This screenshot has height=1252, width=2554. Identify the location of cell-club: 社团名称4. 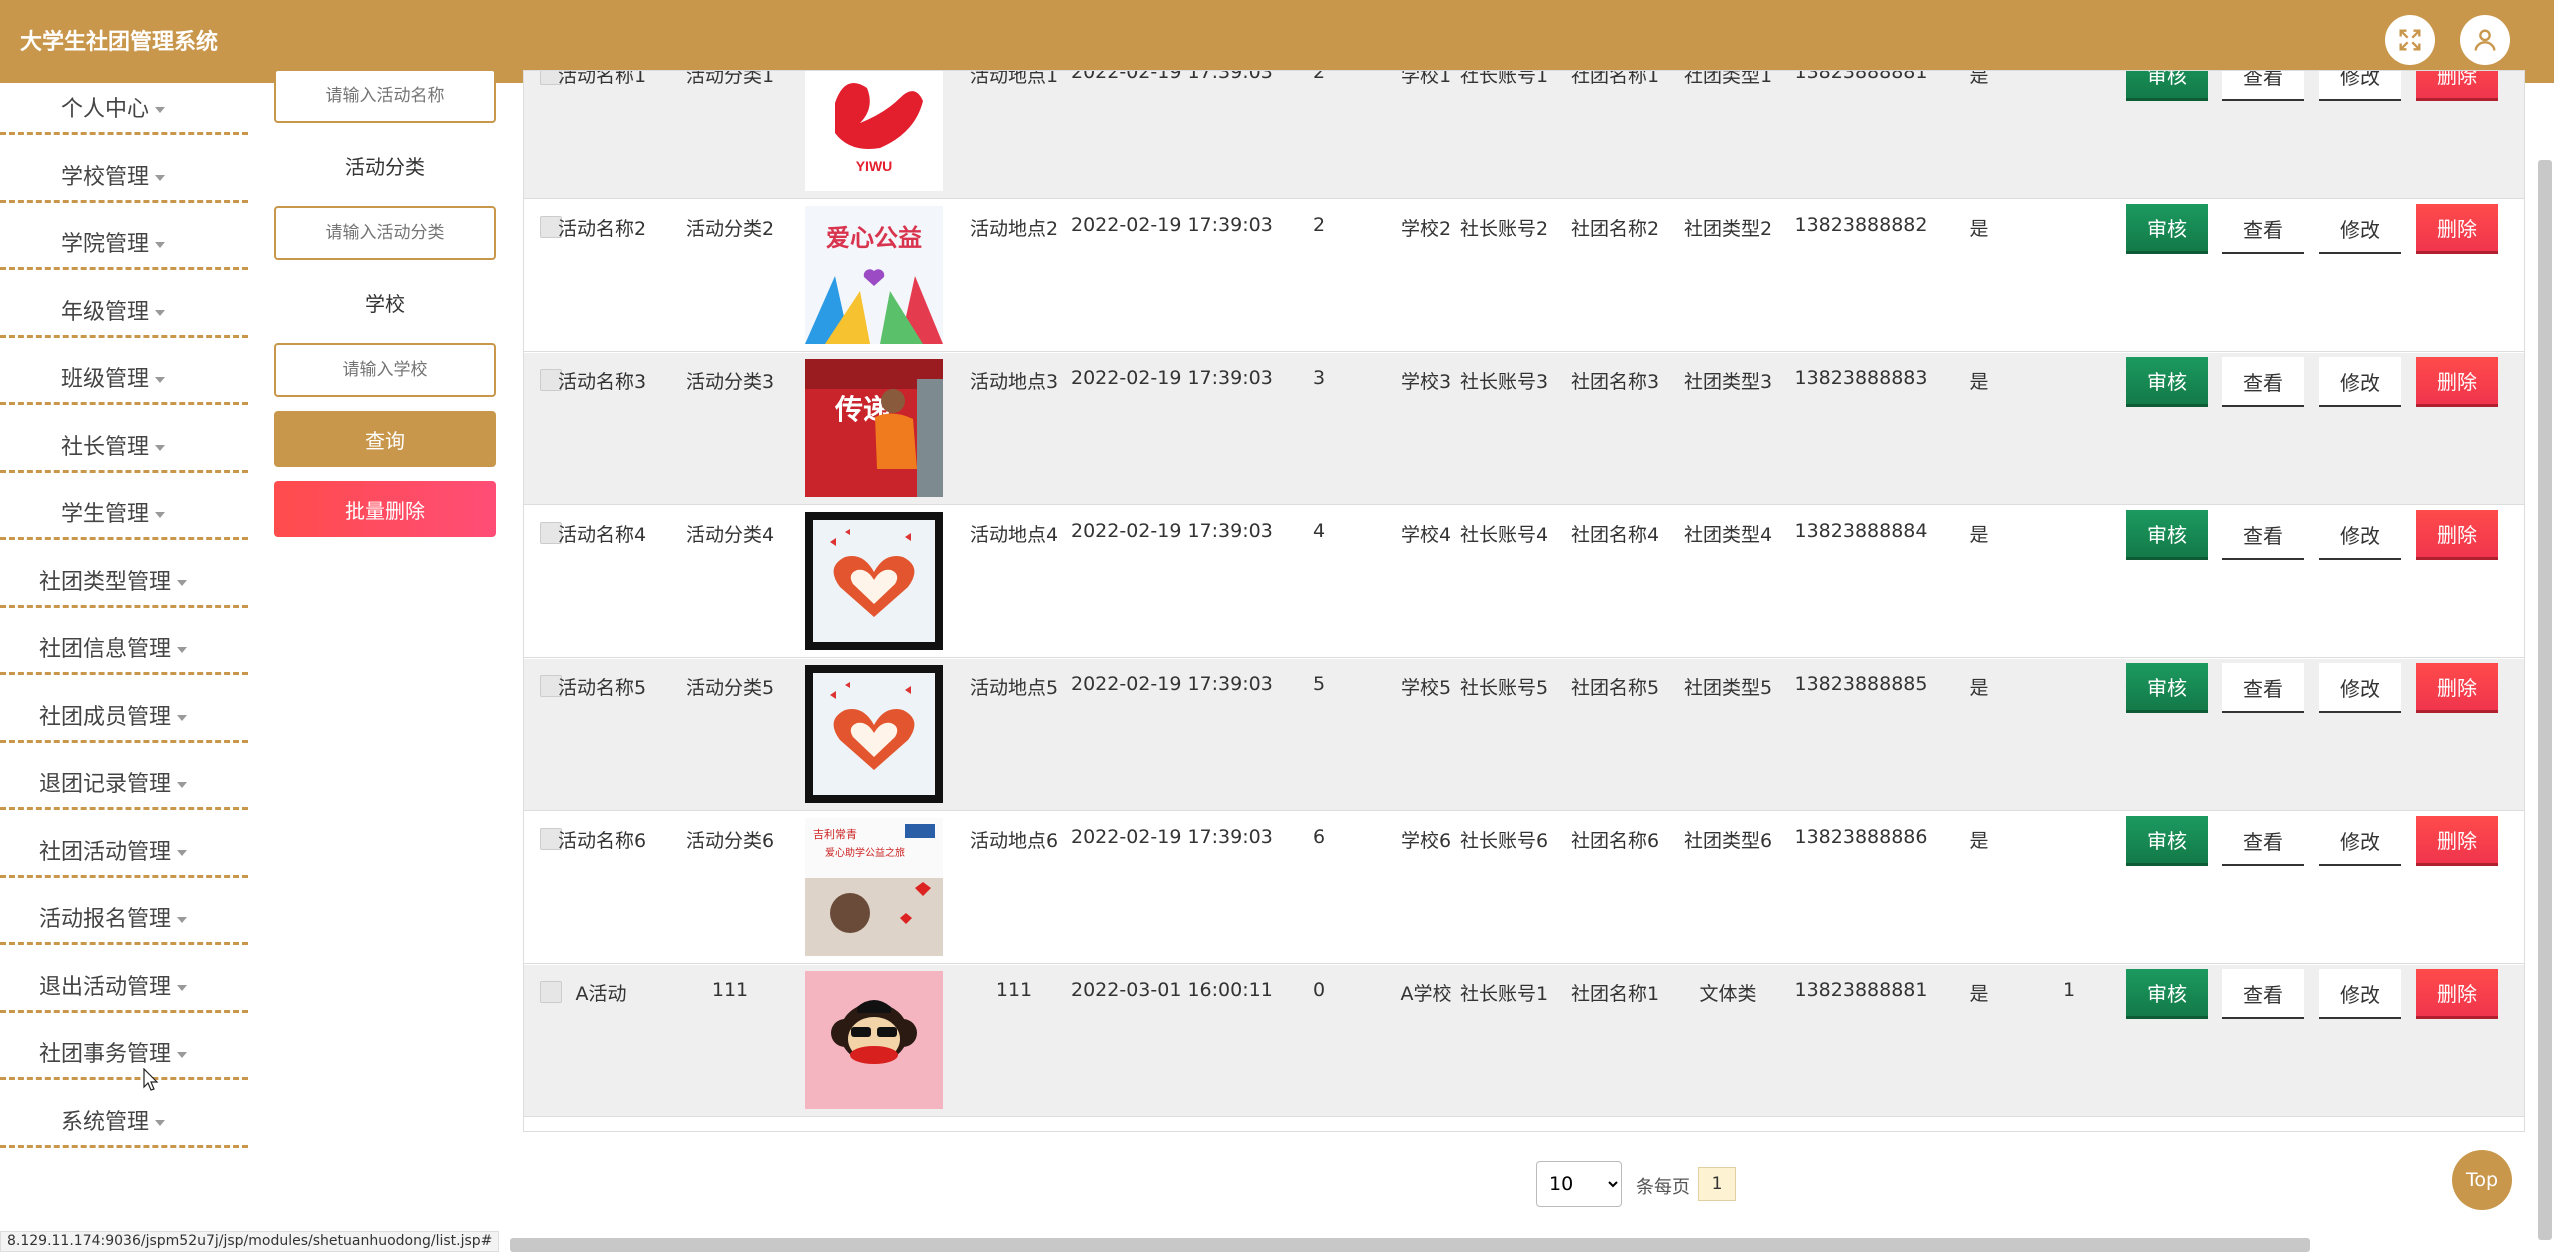
(1615, 535).